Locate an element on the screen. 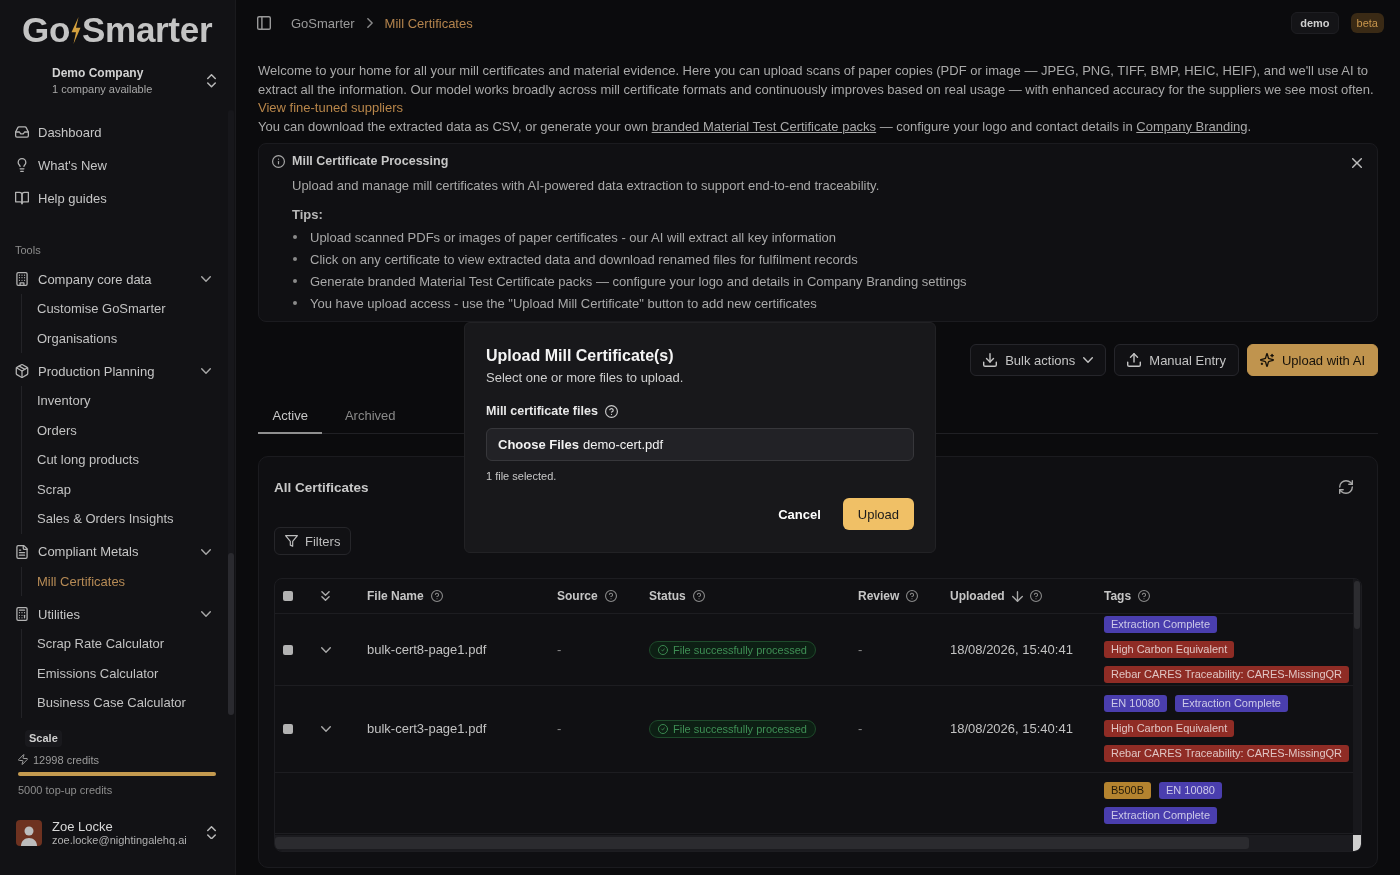 This screenshot has width=1400, height=875. lightbulb-icon is located at coordinates (22, 165).